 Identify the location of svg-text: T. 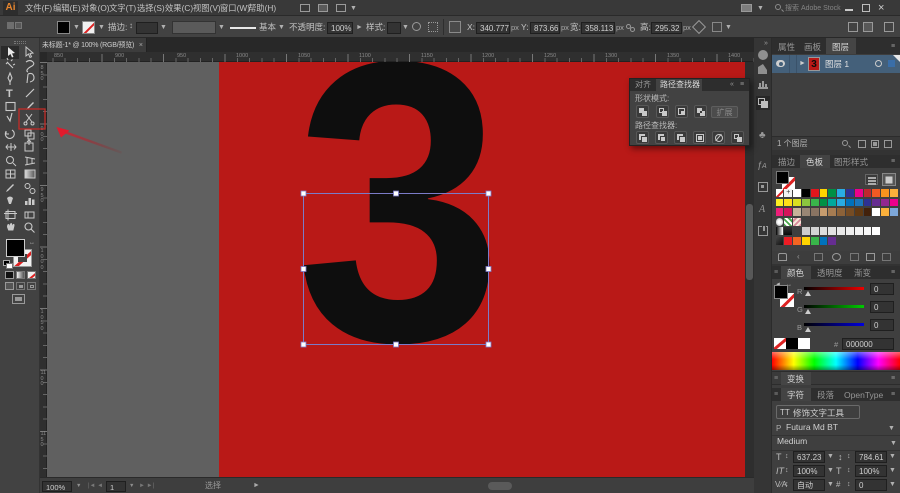
(9, 94).